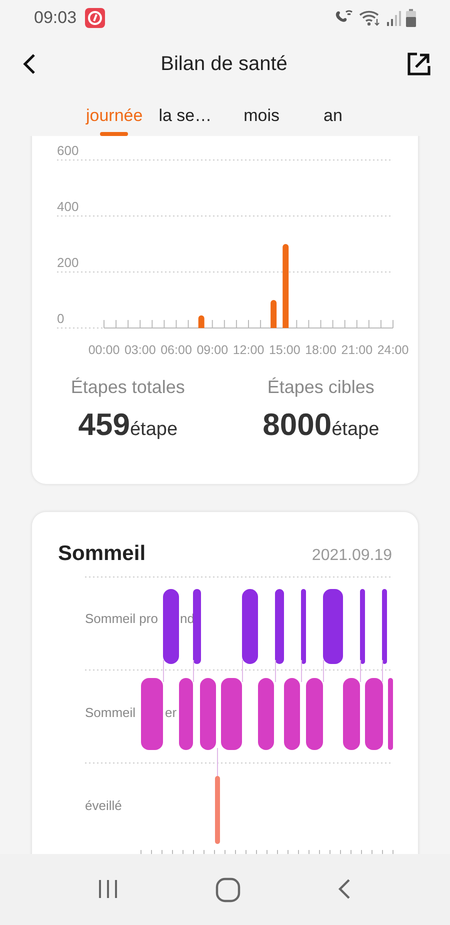  What do you see at coordinates (121, 618) in the screenshot?
I see `sleep-level-label: Sommeil pro` at bounding box center [121, 618].